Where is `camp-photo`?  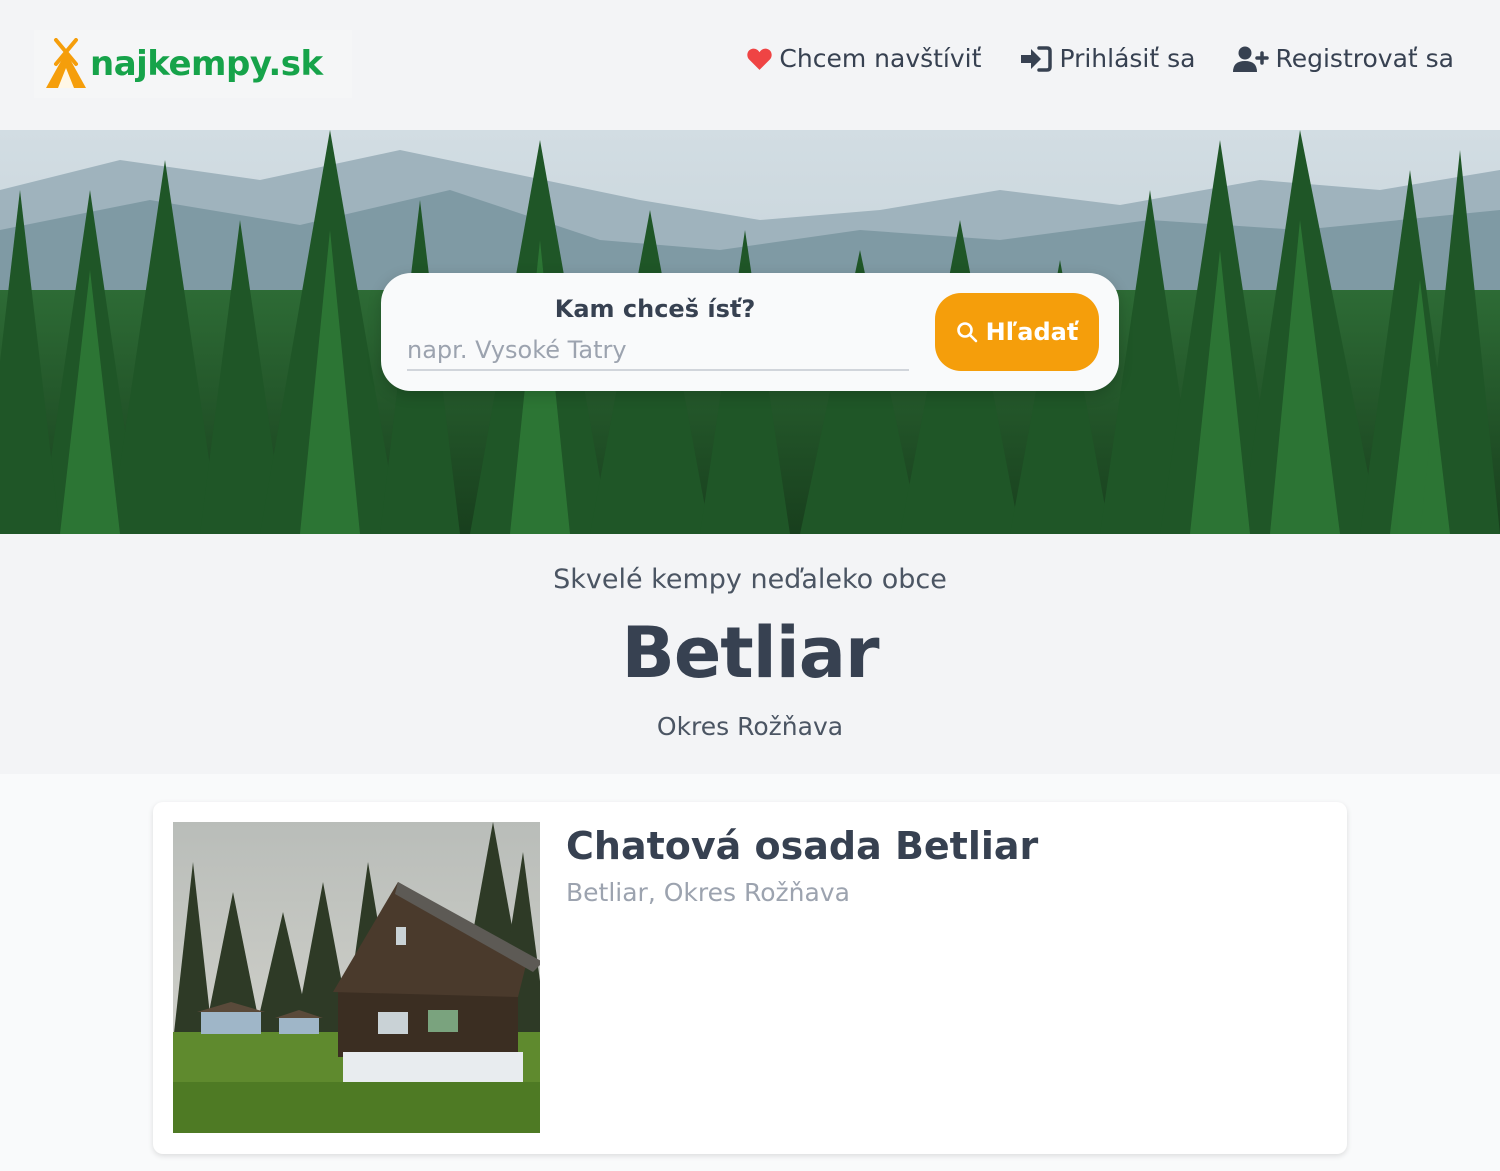
camp-photo is located at coordinates (356, 977).